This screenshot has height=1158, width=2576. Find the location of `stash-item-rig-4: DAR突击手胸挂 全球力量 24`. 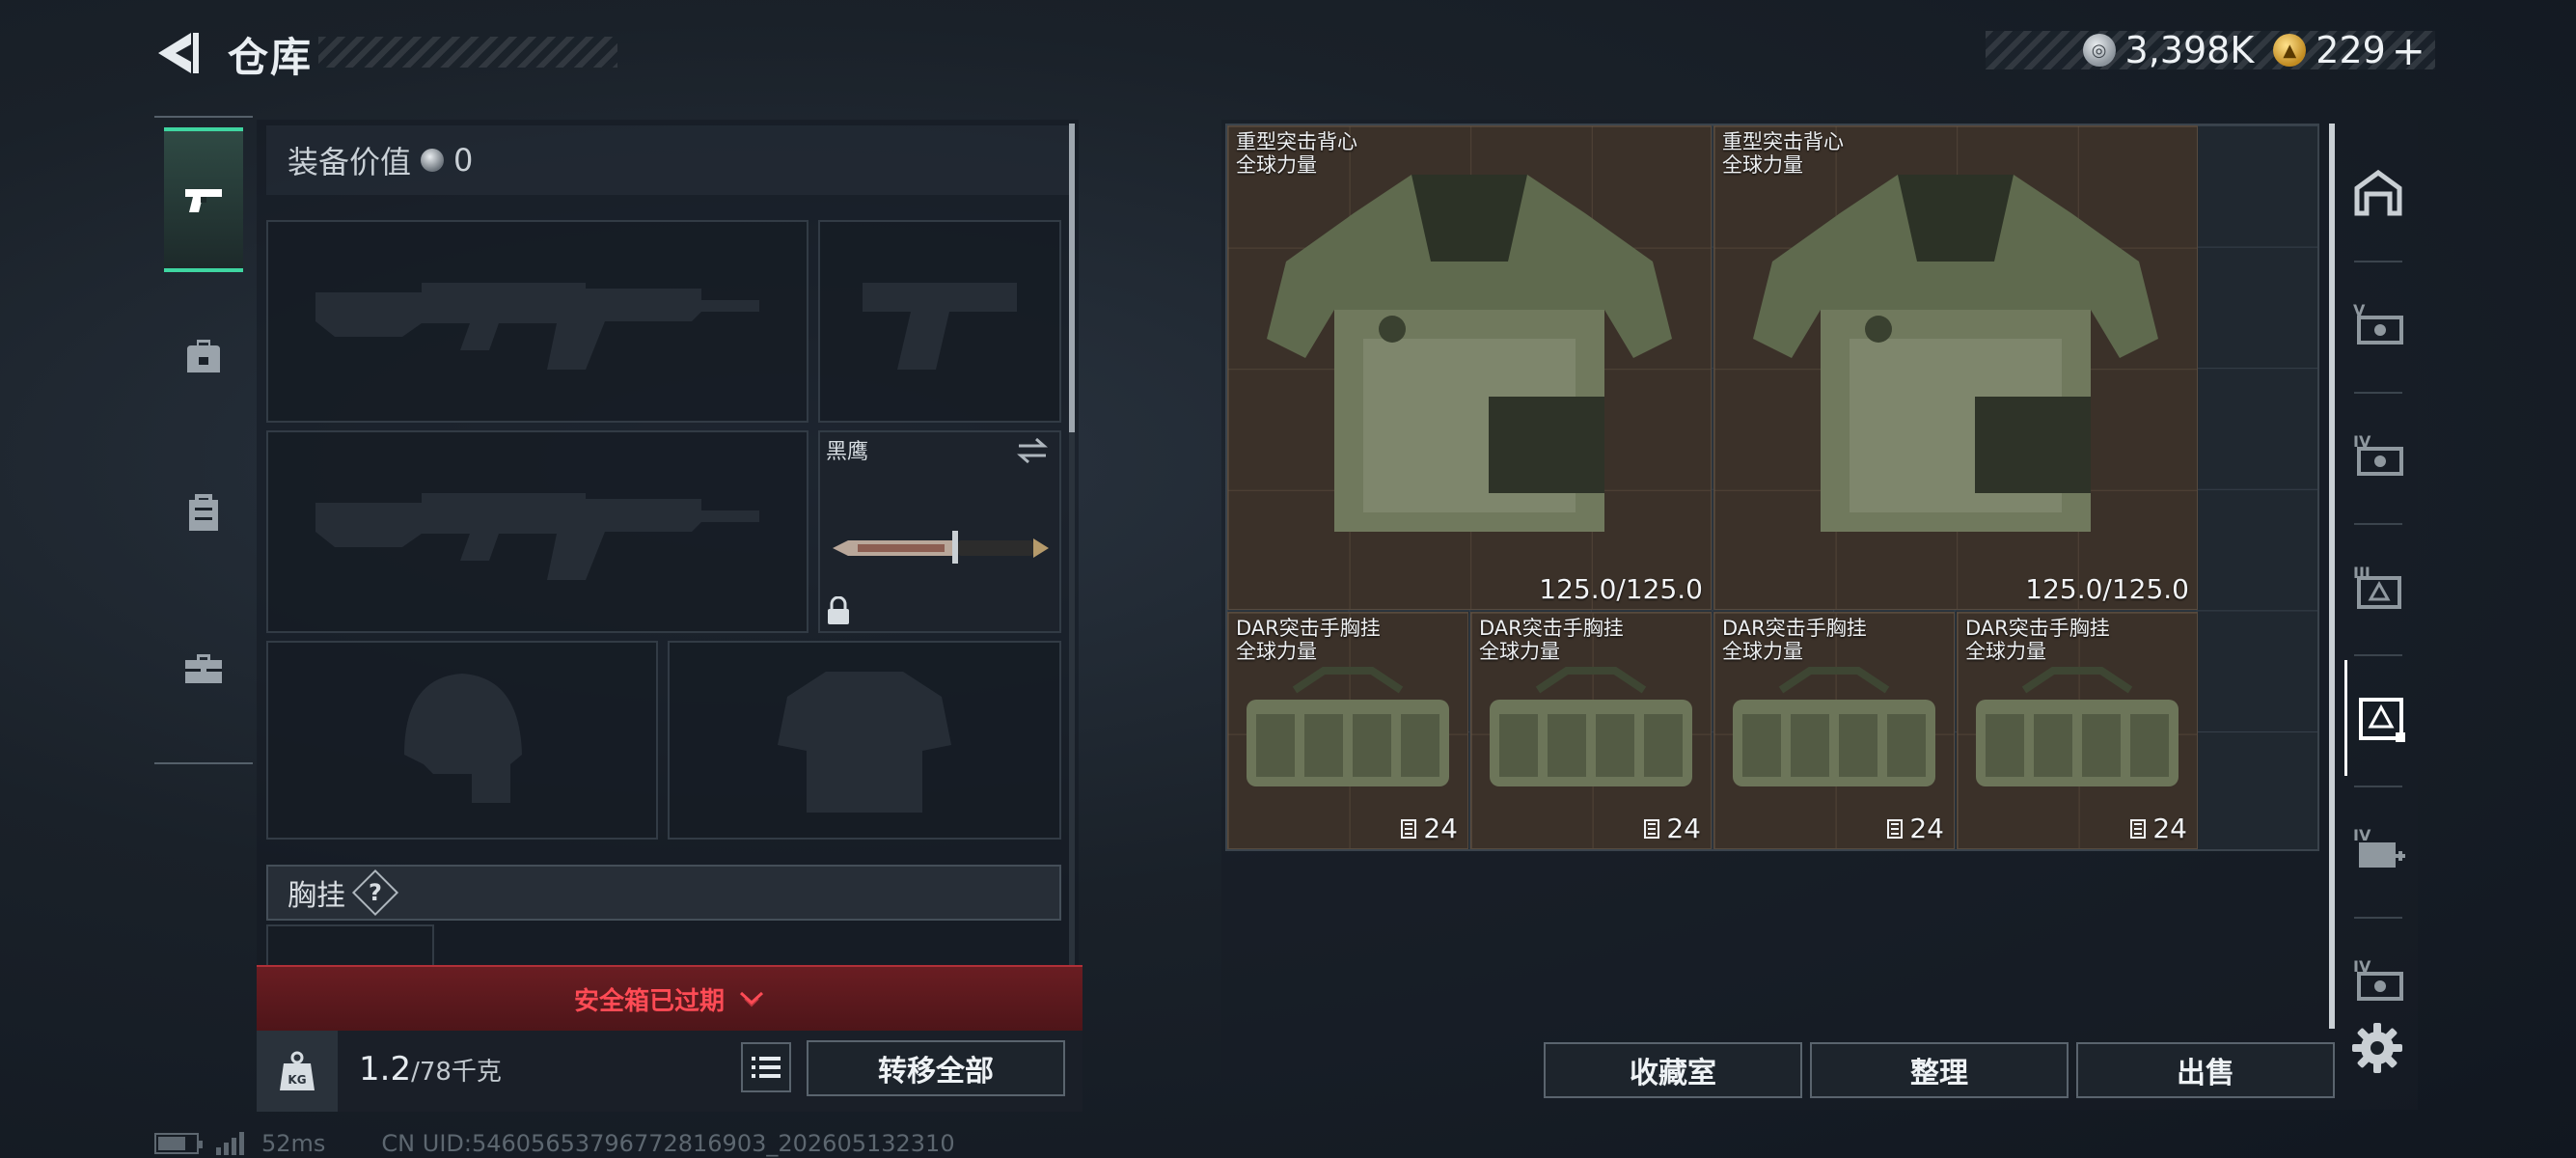

stash-item-rig-4: DAR突击手胸挂 全球力量 24 is located at coordinates (2078, 730).